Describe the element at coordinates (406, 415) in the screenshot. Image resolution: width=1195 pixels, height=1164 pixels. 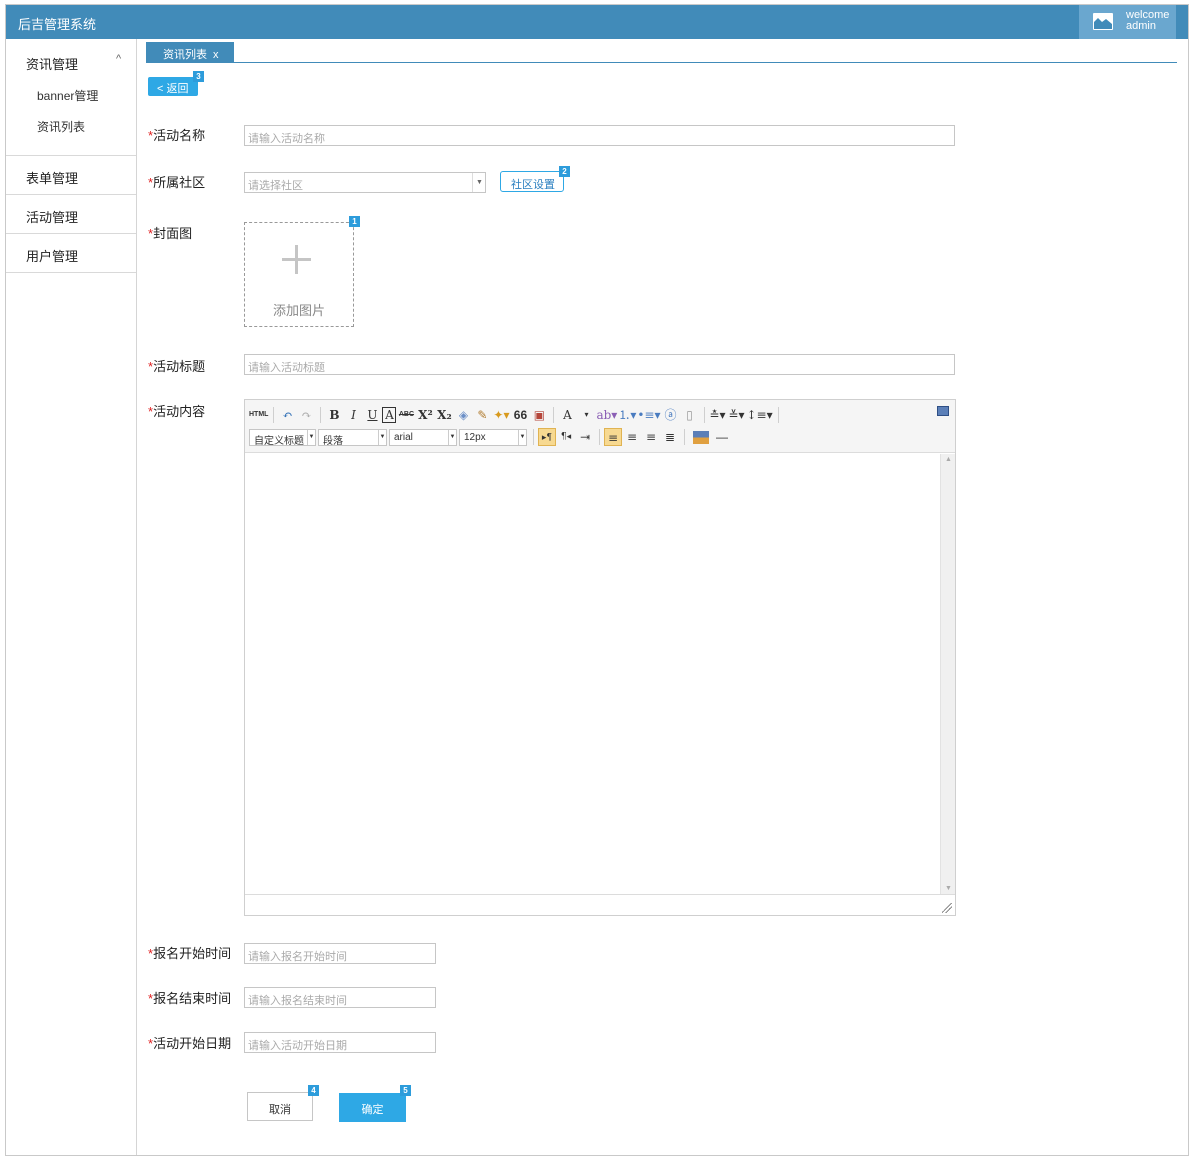
I see `strikethrough-button: ABC` at that location.